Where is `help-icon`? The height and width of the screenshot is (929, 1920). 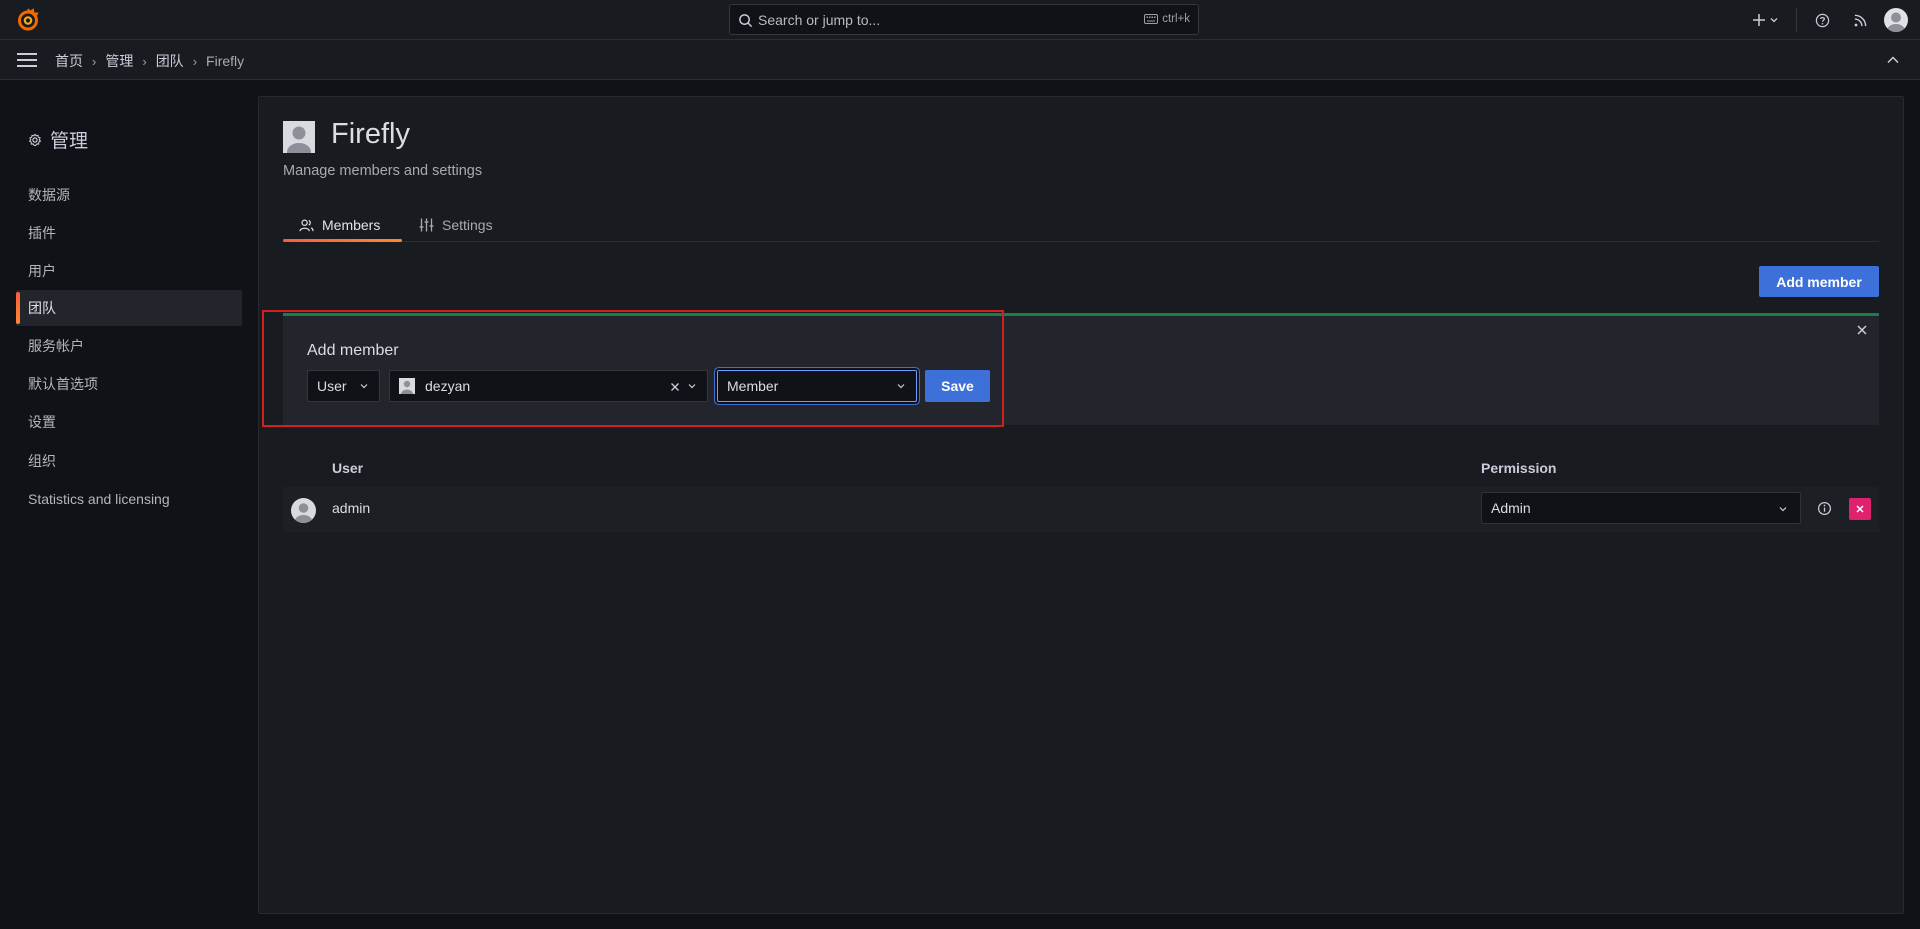
help-icon is located at coordinates (1822, 20).